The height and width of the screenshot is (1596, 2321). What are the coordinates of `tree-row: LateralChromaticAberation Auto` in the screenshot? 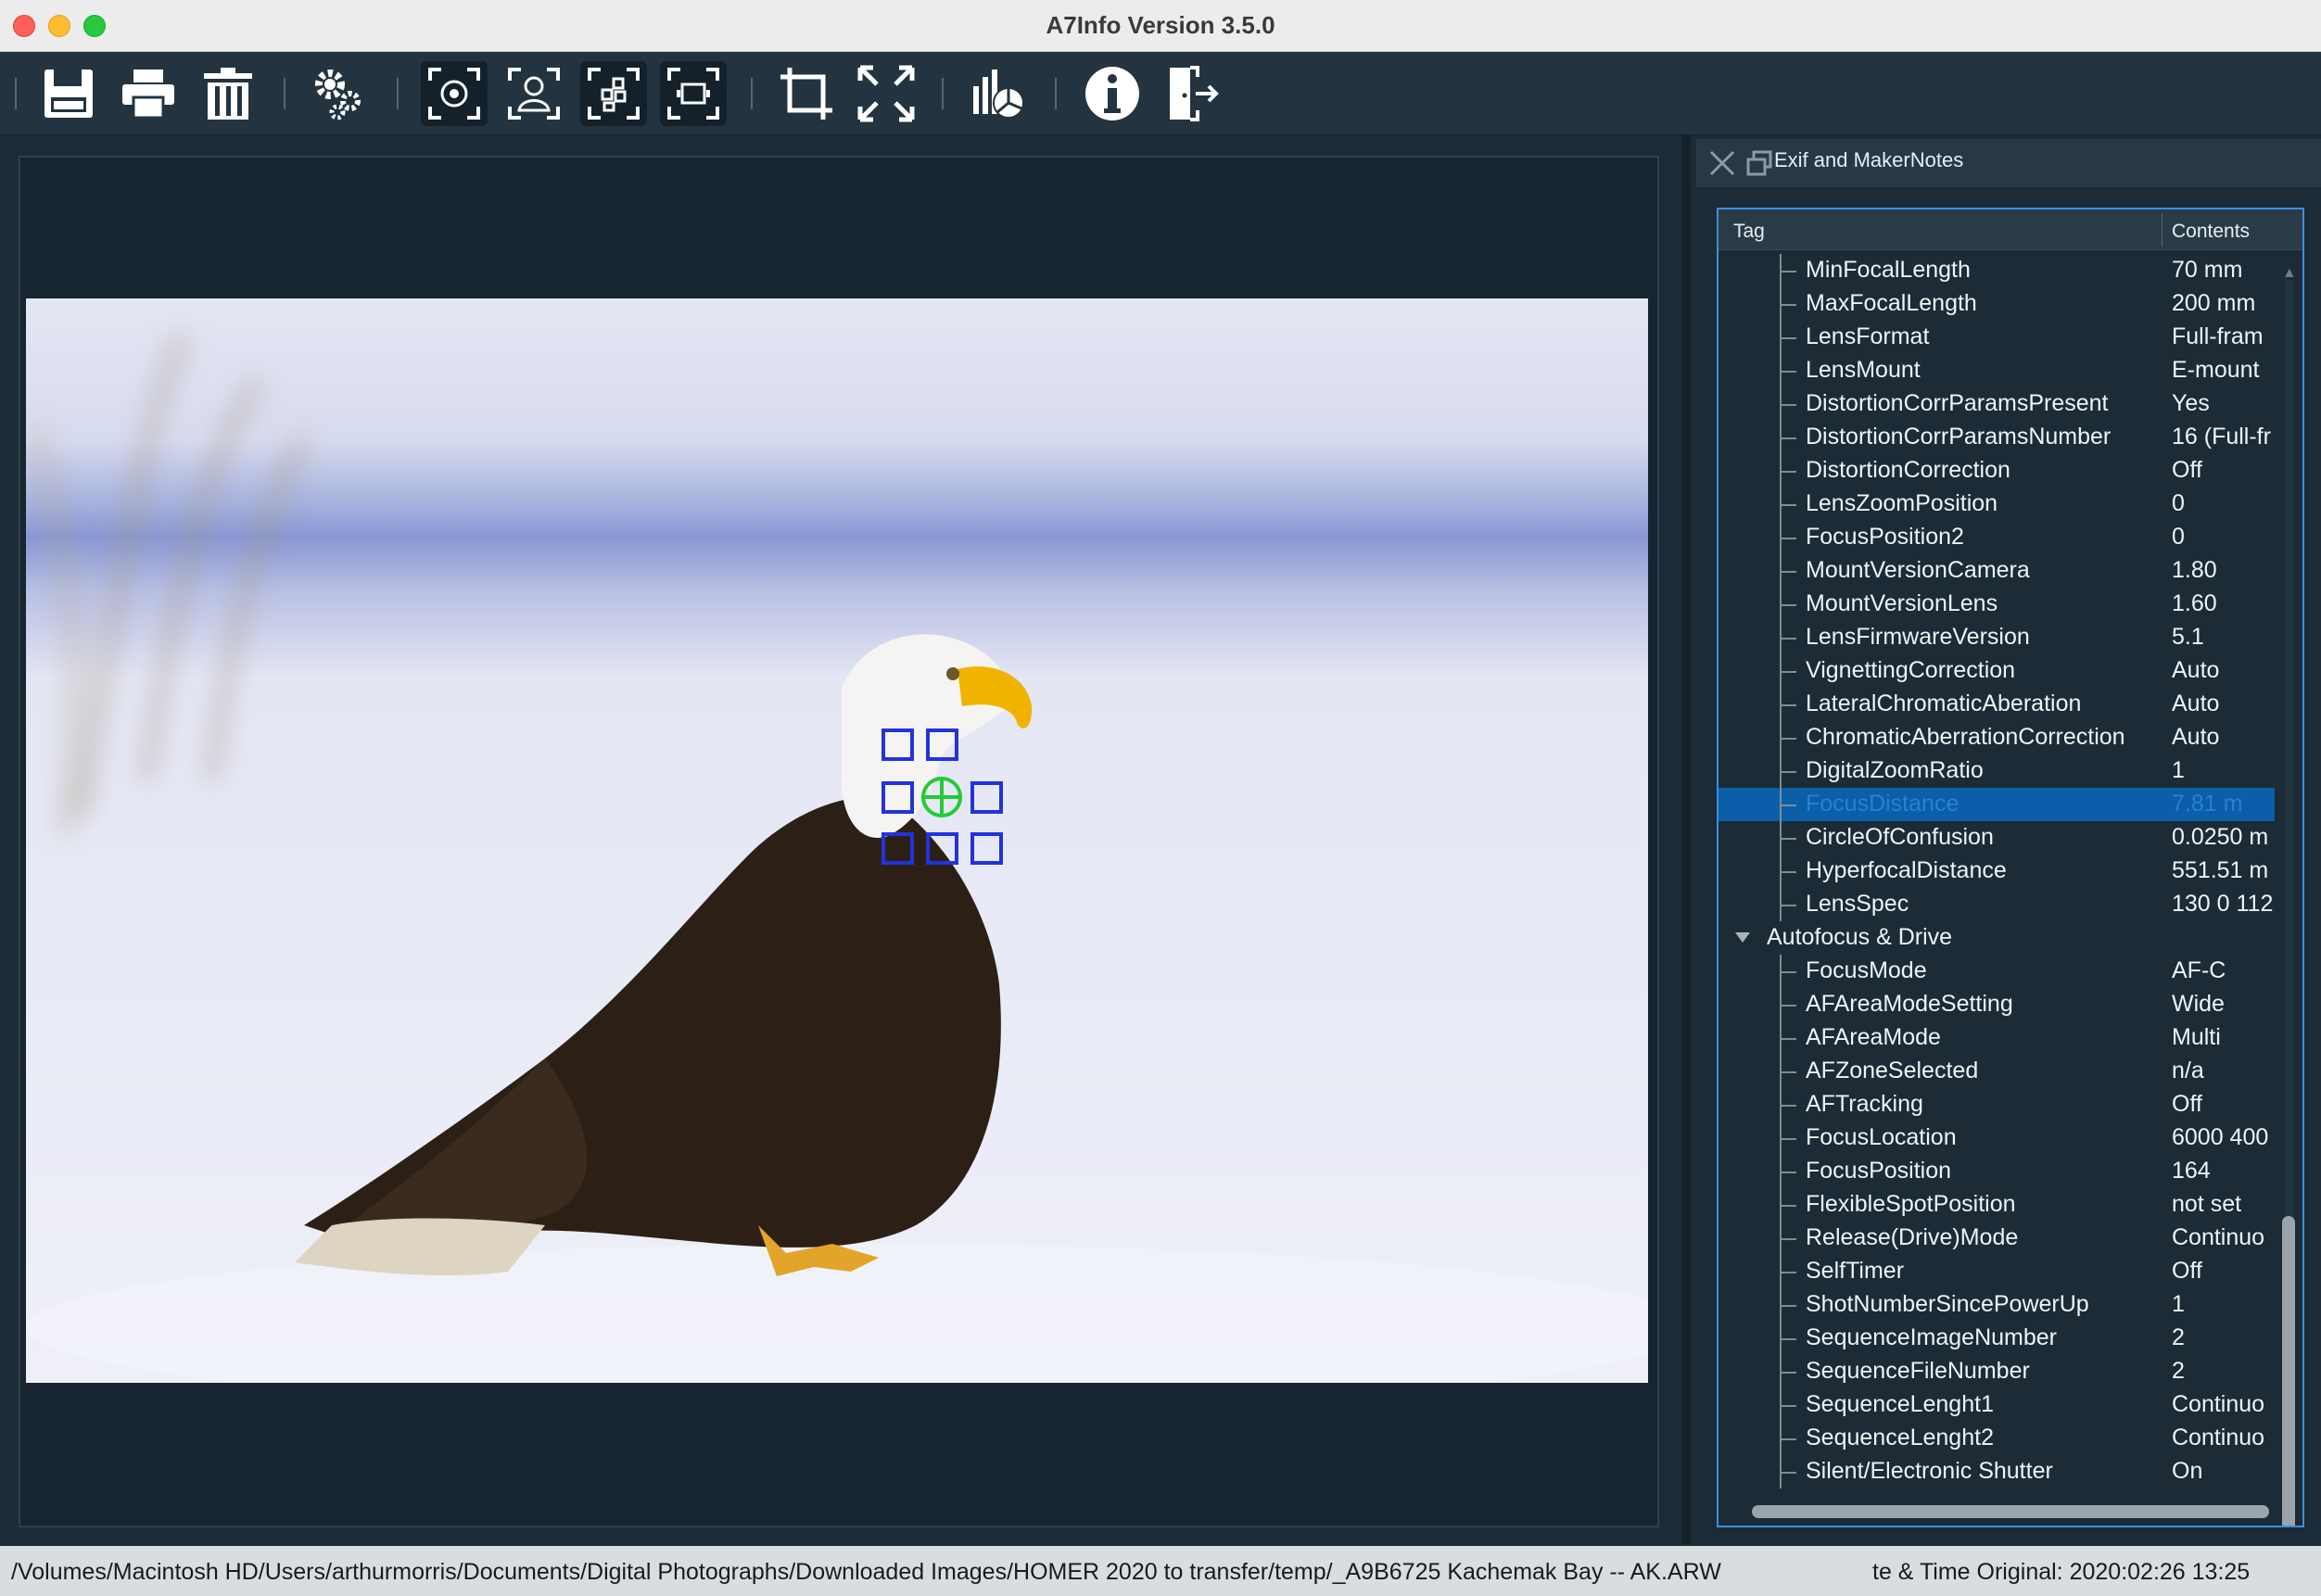 It's located at (1997, 704).